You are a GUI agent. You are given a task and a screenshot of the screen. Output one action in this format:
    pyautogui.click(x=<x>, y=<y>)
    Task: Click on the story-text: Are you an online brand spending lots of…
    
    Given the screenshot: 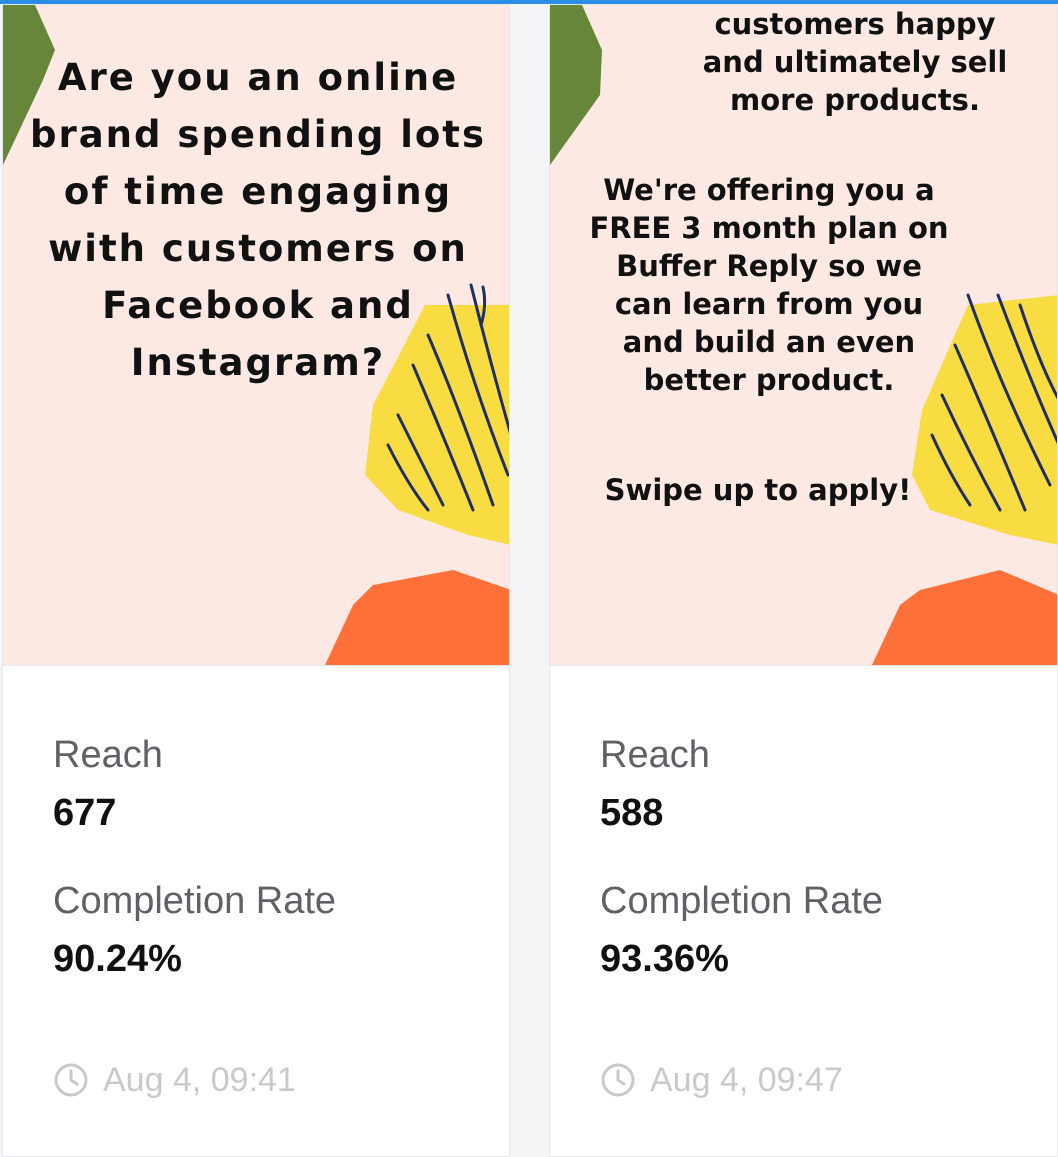 What is the action you would take?
    pyautogui.click(x=258, y=220)
    